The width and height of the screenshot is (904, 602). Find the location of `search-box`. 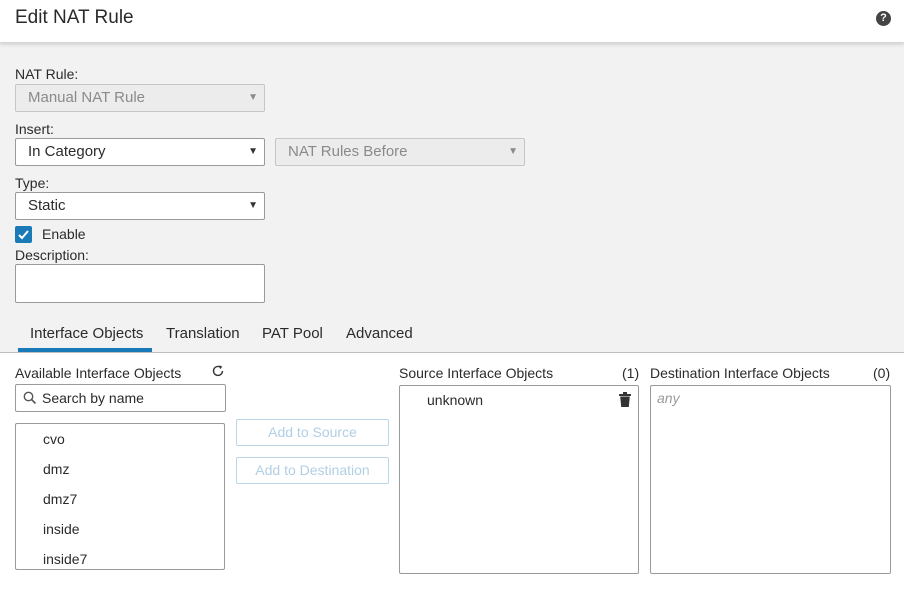

search-box is located at coordinates (120, 398).